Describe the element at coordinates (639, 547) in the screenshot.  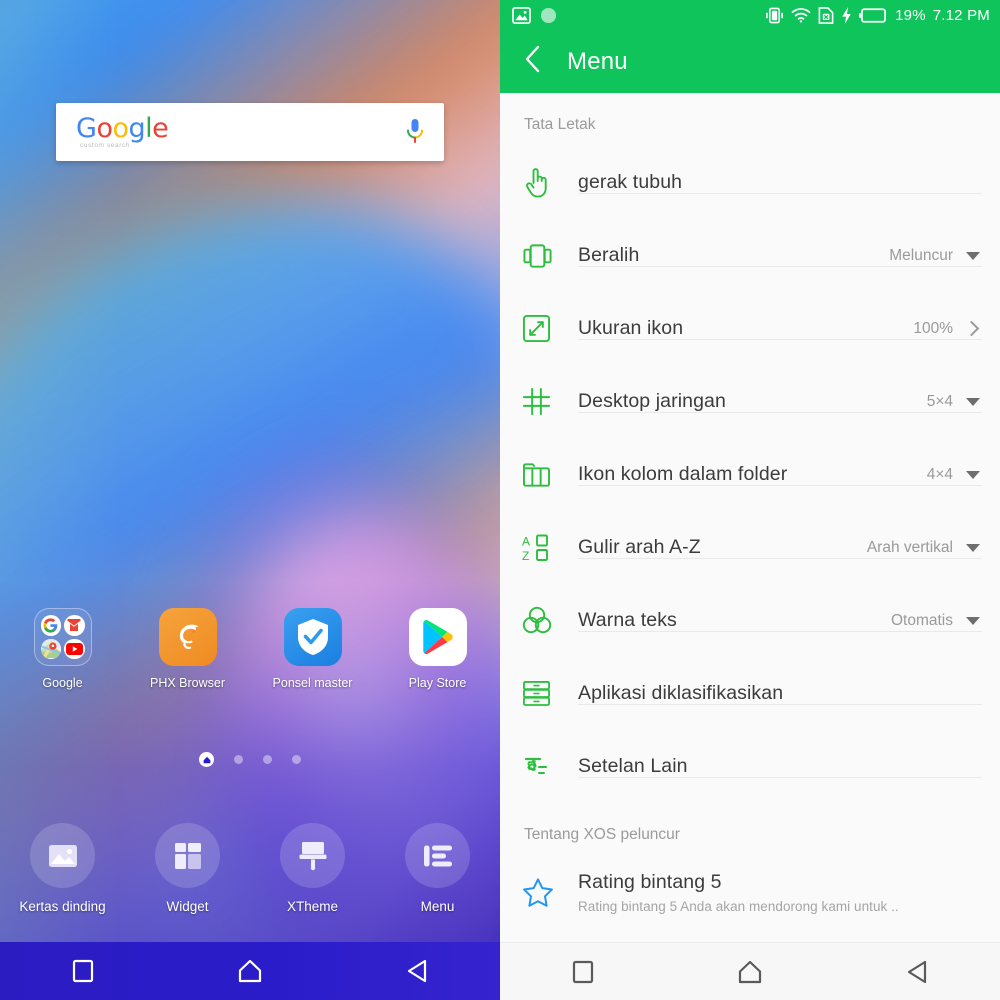
I see `settings-row-label: Gulir arah A-Z` at that location.